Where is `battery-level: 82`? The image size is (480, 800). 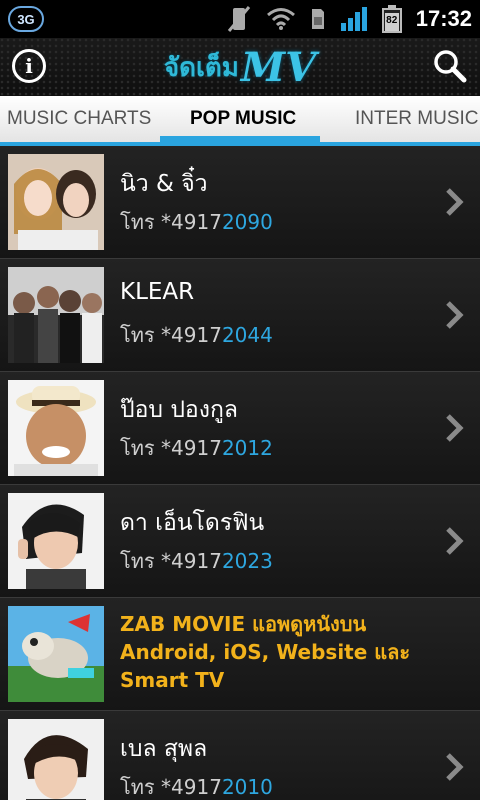 battery-level: 82 is located at coordinates (392, 20).